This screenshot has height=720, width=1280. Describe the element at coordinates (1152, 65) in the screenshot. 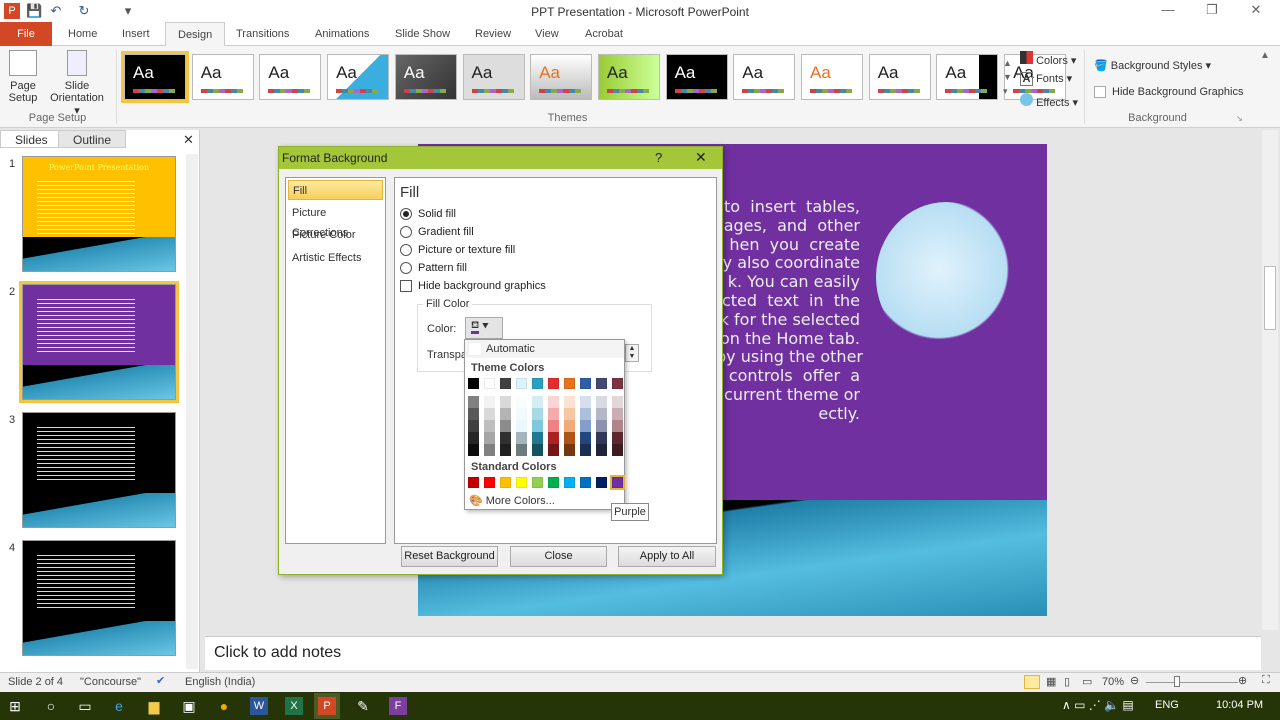

I see `background-styles-button: 🪣 Background Styles ▾` at that location.